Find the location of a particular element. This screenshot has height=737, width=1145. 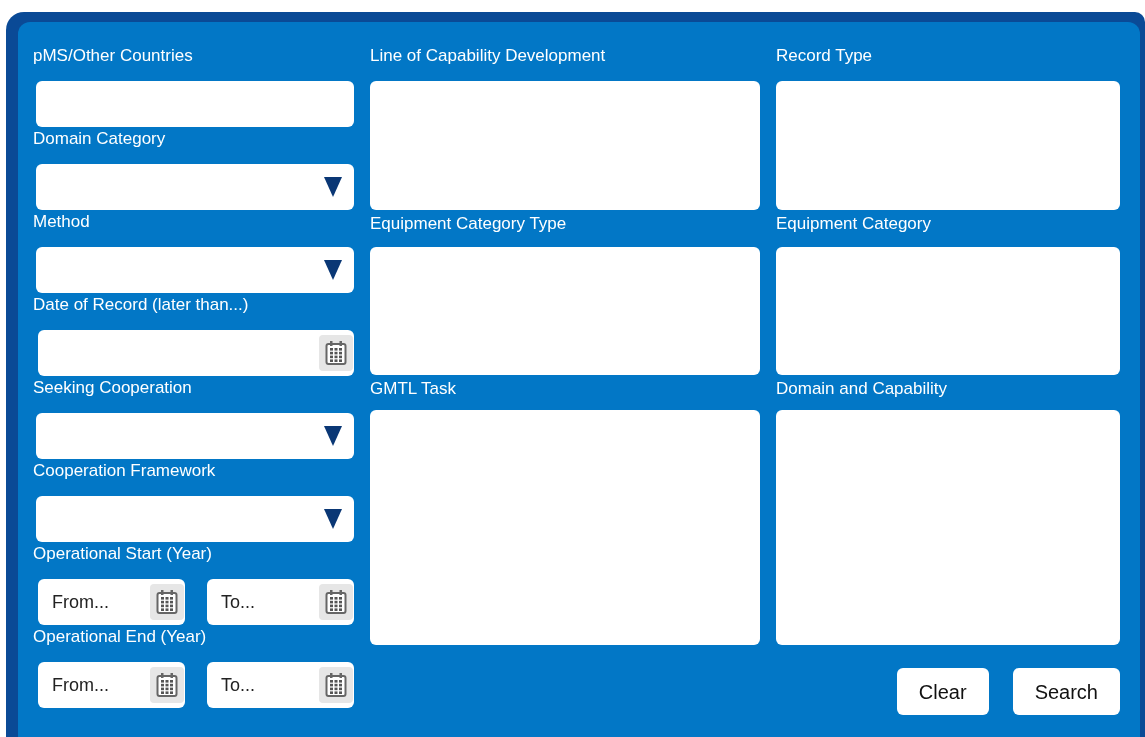

search-button: Search is located at coordinates (1066, 691).